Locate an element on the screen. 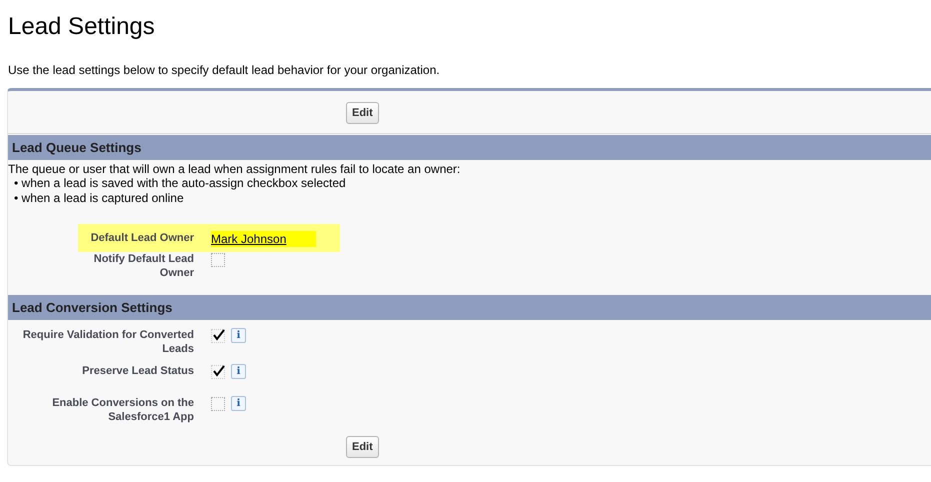 The height and width of the screenshot is (482, 931). section-header: Lead Queue Settings is located at coordinates (469, 147).